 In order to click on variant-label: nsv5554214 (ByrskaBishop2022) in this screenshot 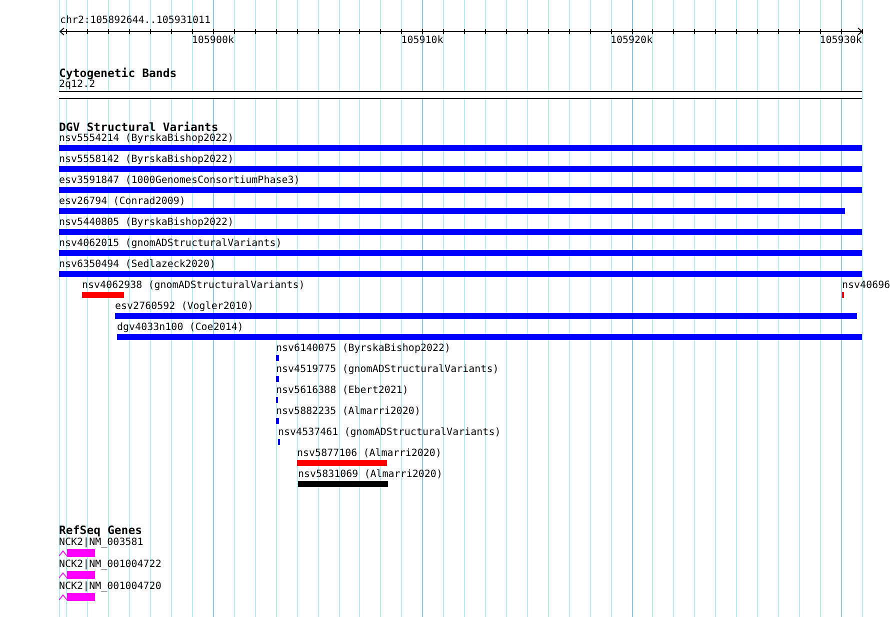, I will do `click(146, 139)`.